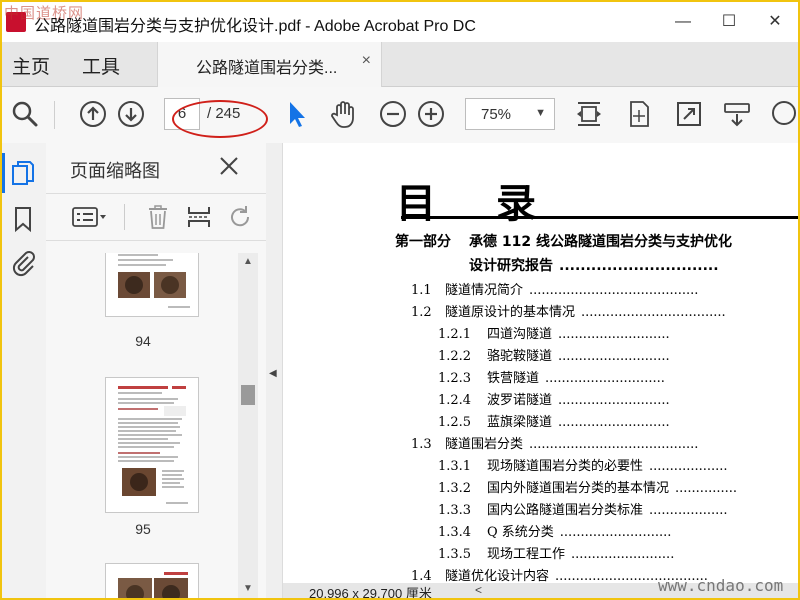 This screenshot has width=800, height=600. What do you see at coordinates (737, 114) in the screenshot?
I see `read-mode-icon` at bounding box center [737, 114].